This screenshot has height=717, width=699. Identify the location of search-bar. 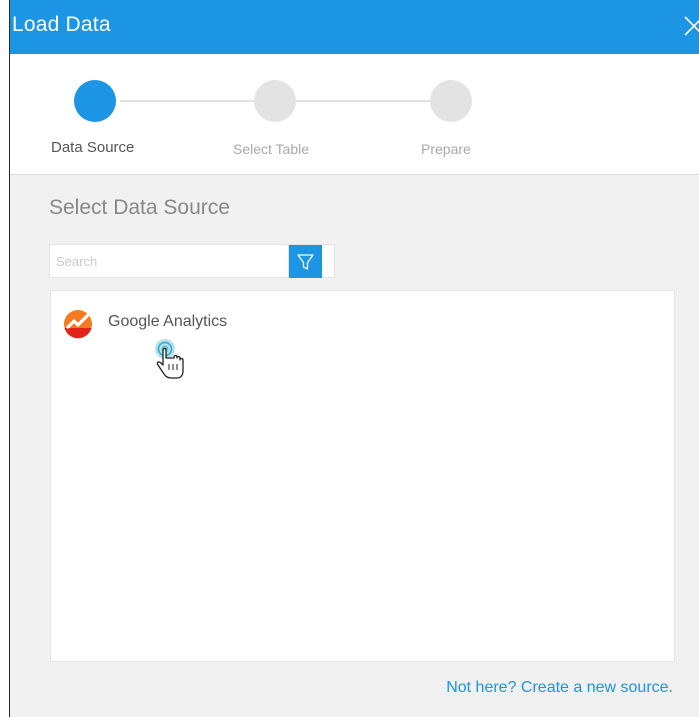
(192, 261).